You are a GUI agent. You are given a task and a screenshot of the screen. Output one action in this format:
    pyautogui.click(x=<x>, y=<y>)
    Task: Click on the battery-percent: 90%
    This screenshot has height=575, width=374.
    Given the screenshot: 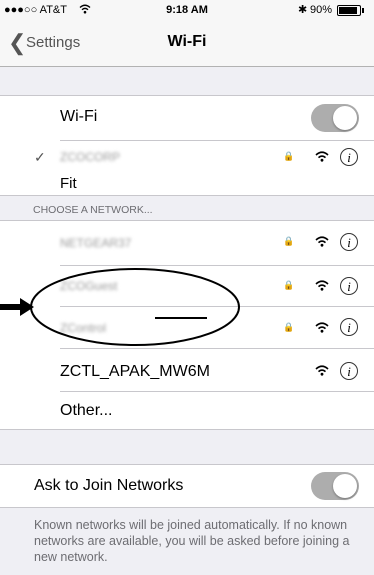 What is the action you would take?
    pyautogui.click(x=321, y=10)
    